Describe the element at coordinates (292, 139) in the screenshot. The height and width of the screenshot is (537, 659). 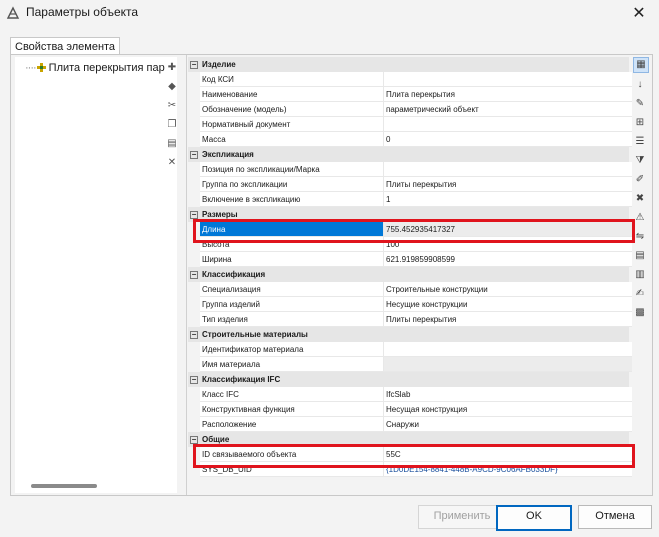
I see `property-name: Масса` at that location.